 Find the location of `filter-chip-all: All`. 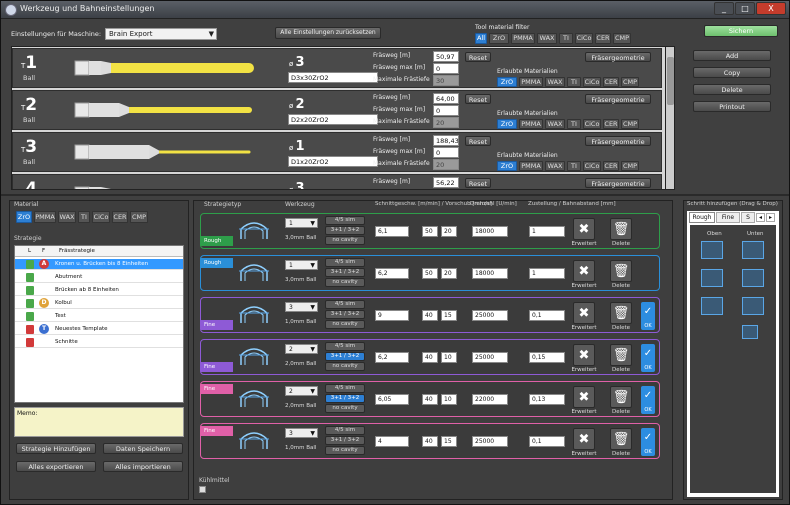

filter-chip-all: All is located at coordinates (481, 38).